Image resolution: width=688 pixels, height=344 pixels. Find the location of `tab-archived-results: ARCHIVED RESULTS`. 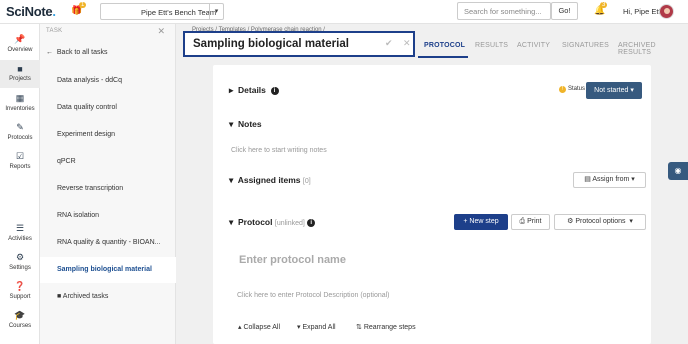

tab-archived-results: ARCHIVED RESULTS is located at coordinates (653, 49).